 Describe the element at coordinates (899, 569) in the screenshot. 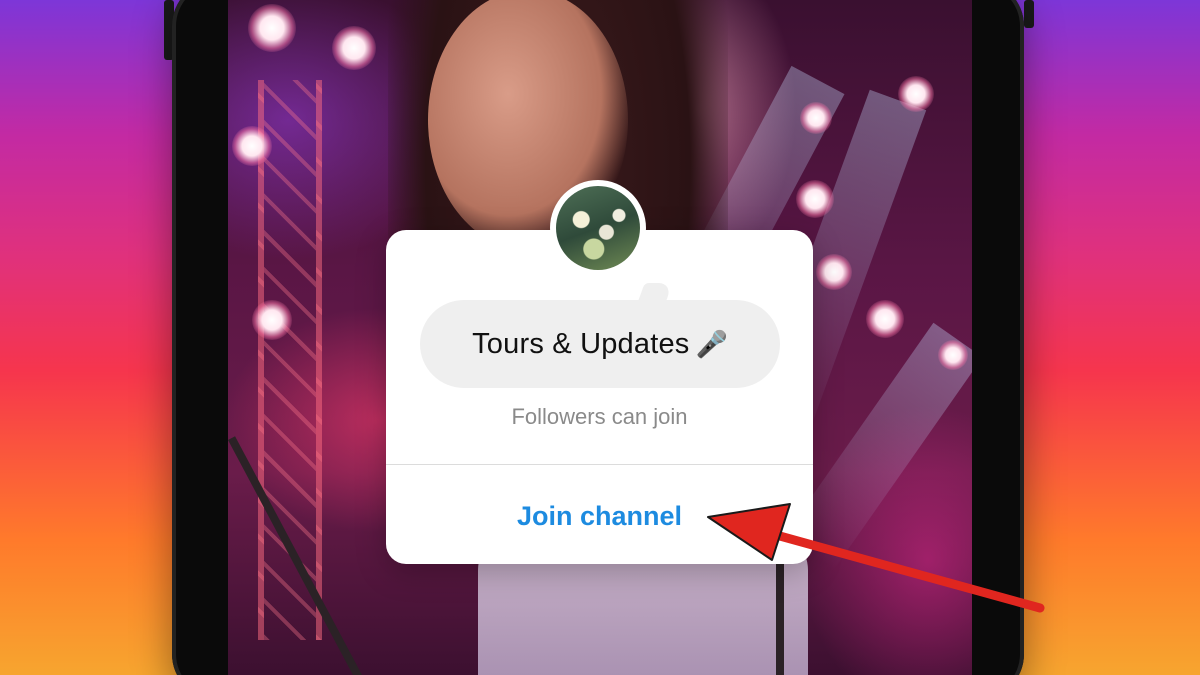

I see `arrow-shaft` at that location.